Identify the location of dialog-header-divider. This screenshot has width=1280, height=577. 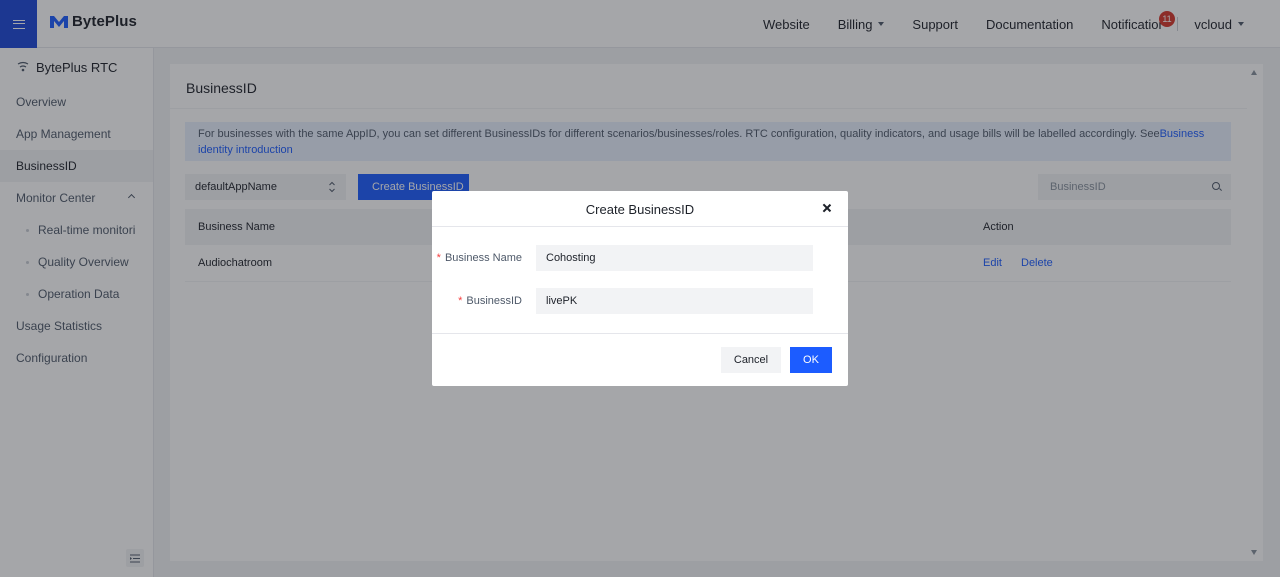
(640, 226).